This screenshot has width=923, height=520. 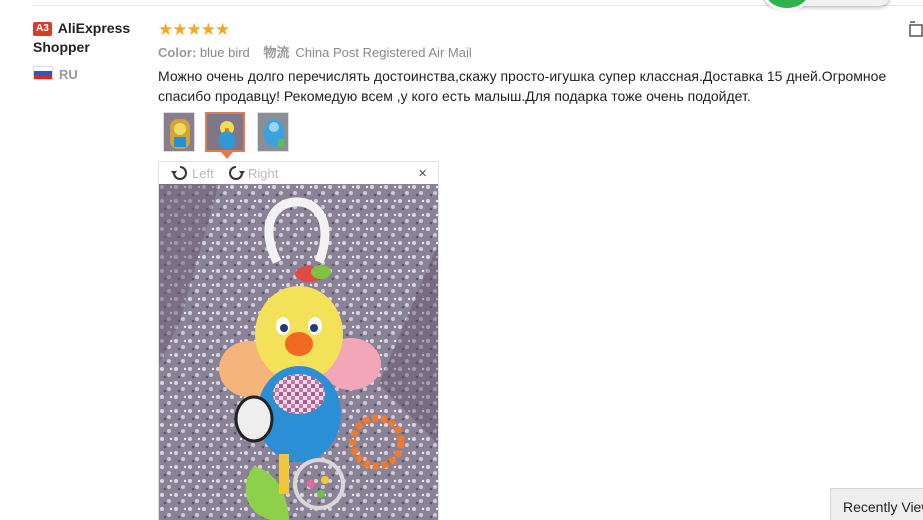 I want to click on rotate-right-icon, so click(x=237, y=173).